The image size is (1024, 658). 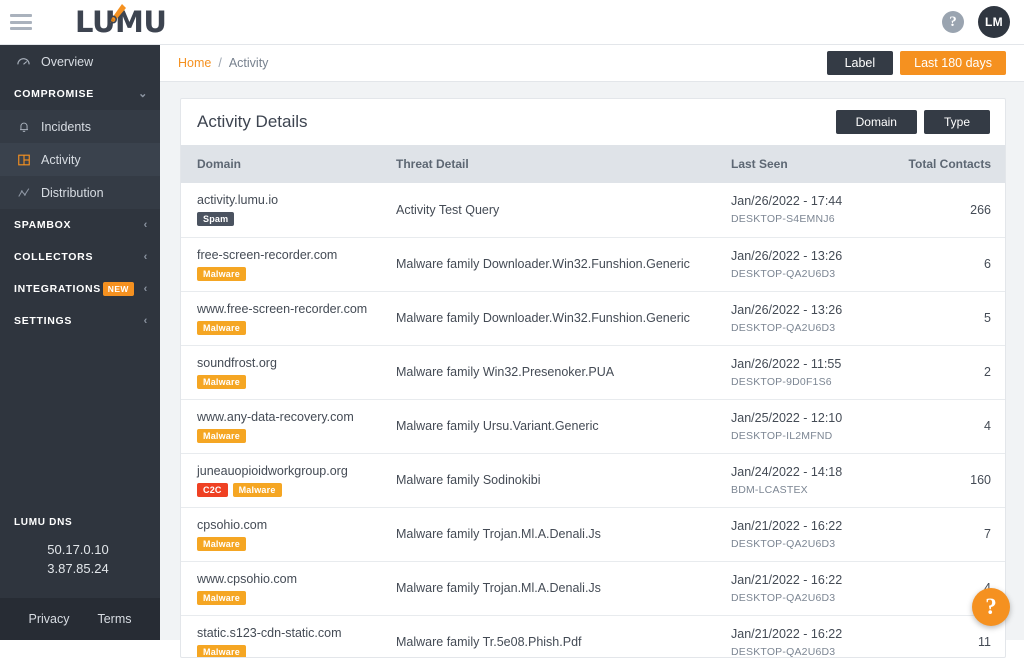 I want to click on help-fab-button: ?, so click(x=991, y=607).